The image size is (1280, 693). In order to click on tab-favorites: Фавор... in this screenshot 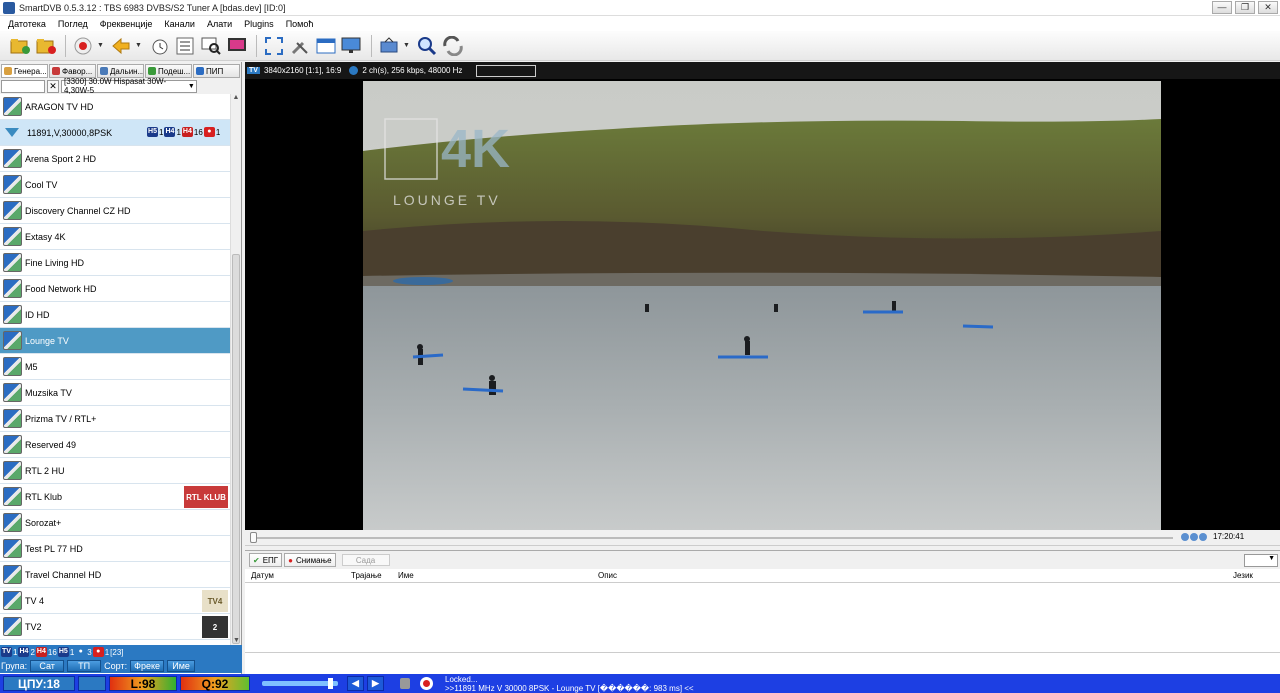, I will do `click(72, 71)`.